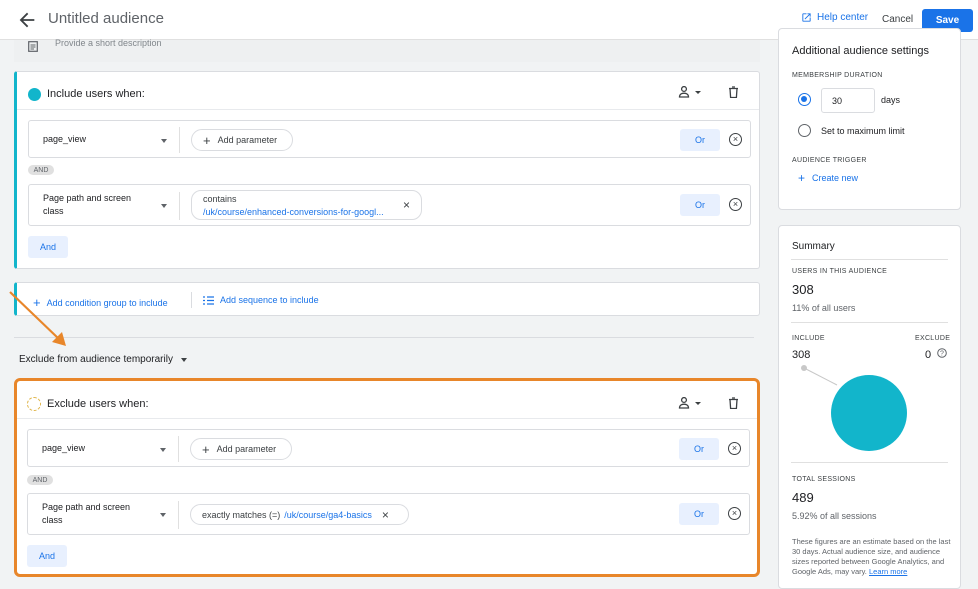 The width and height of the screenshot is (978, 589). I want to click on cancel-button: Cancel, so click(897, 19).